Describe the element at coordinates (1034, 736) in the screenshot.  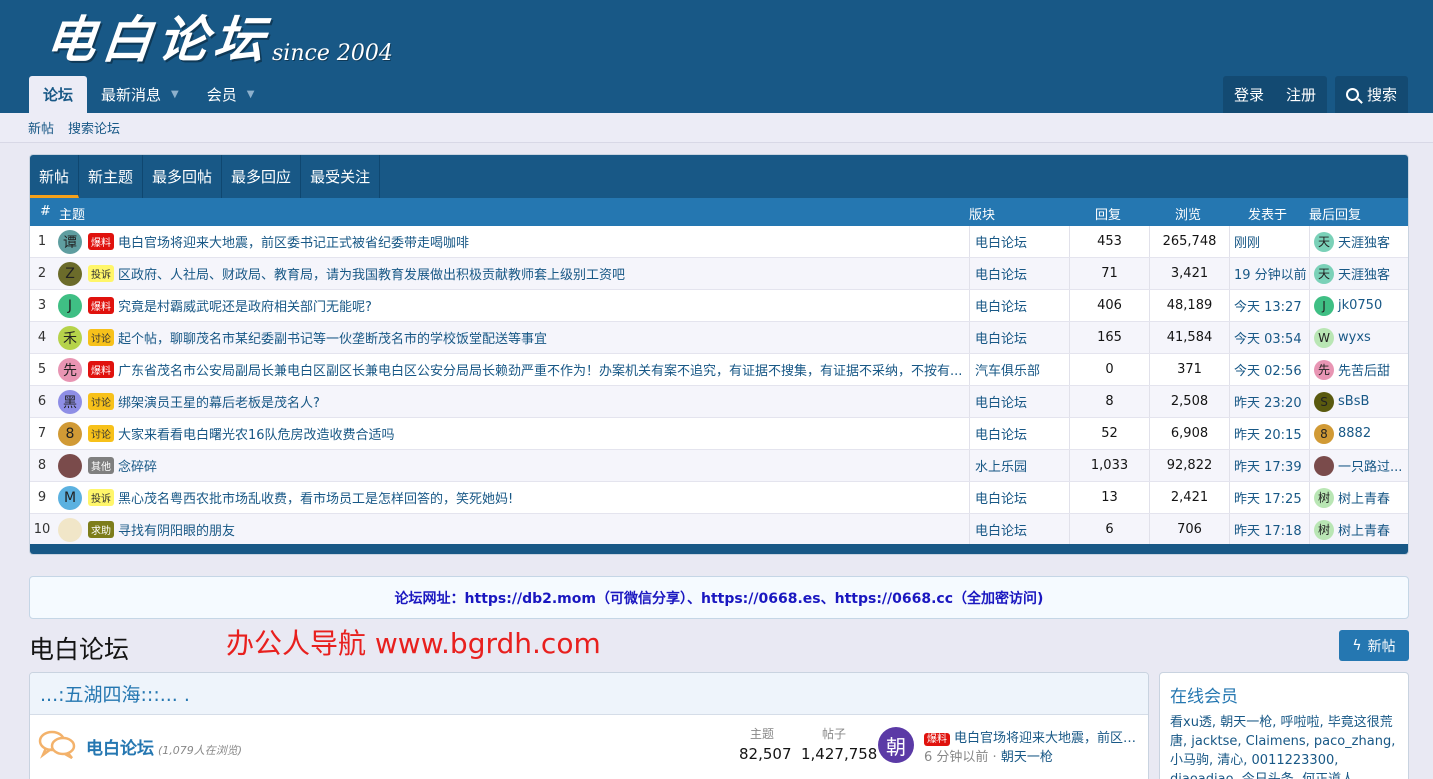
I see `last-post-title: 爆料电白官场将迎来大地震，前区委书记正式被省纪委带走喝咖啡` at that location.